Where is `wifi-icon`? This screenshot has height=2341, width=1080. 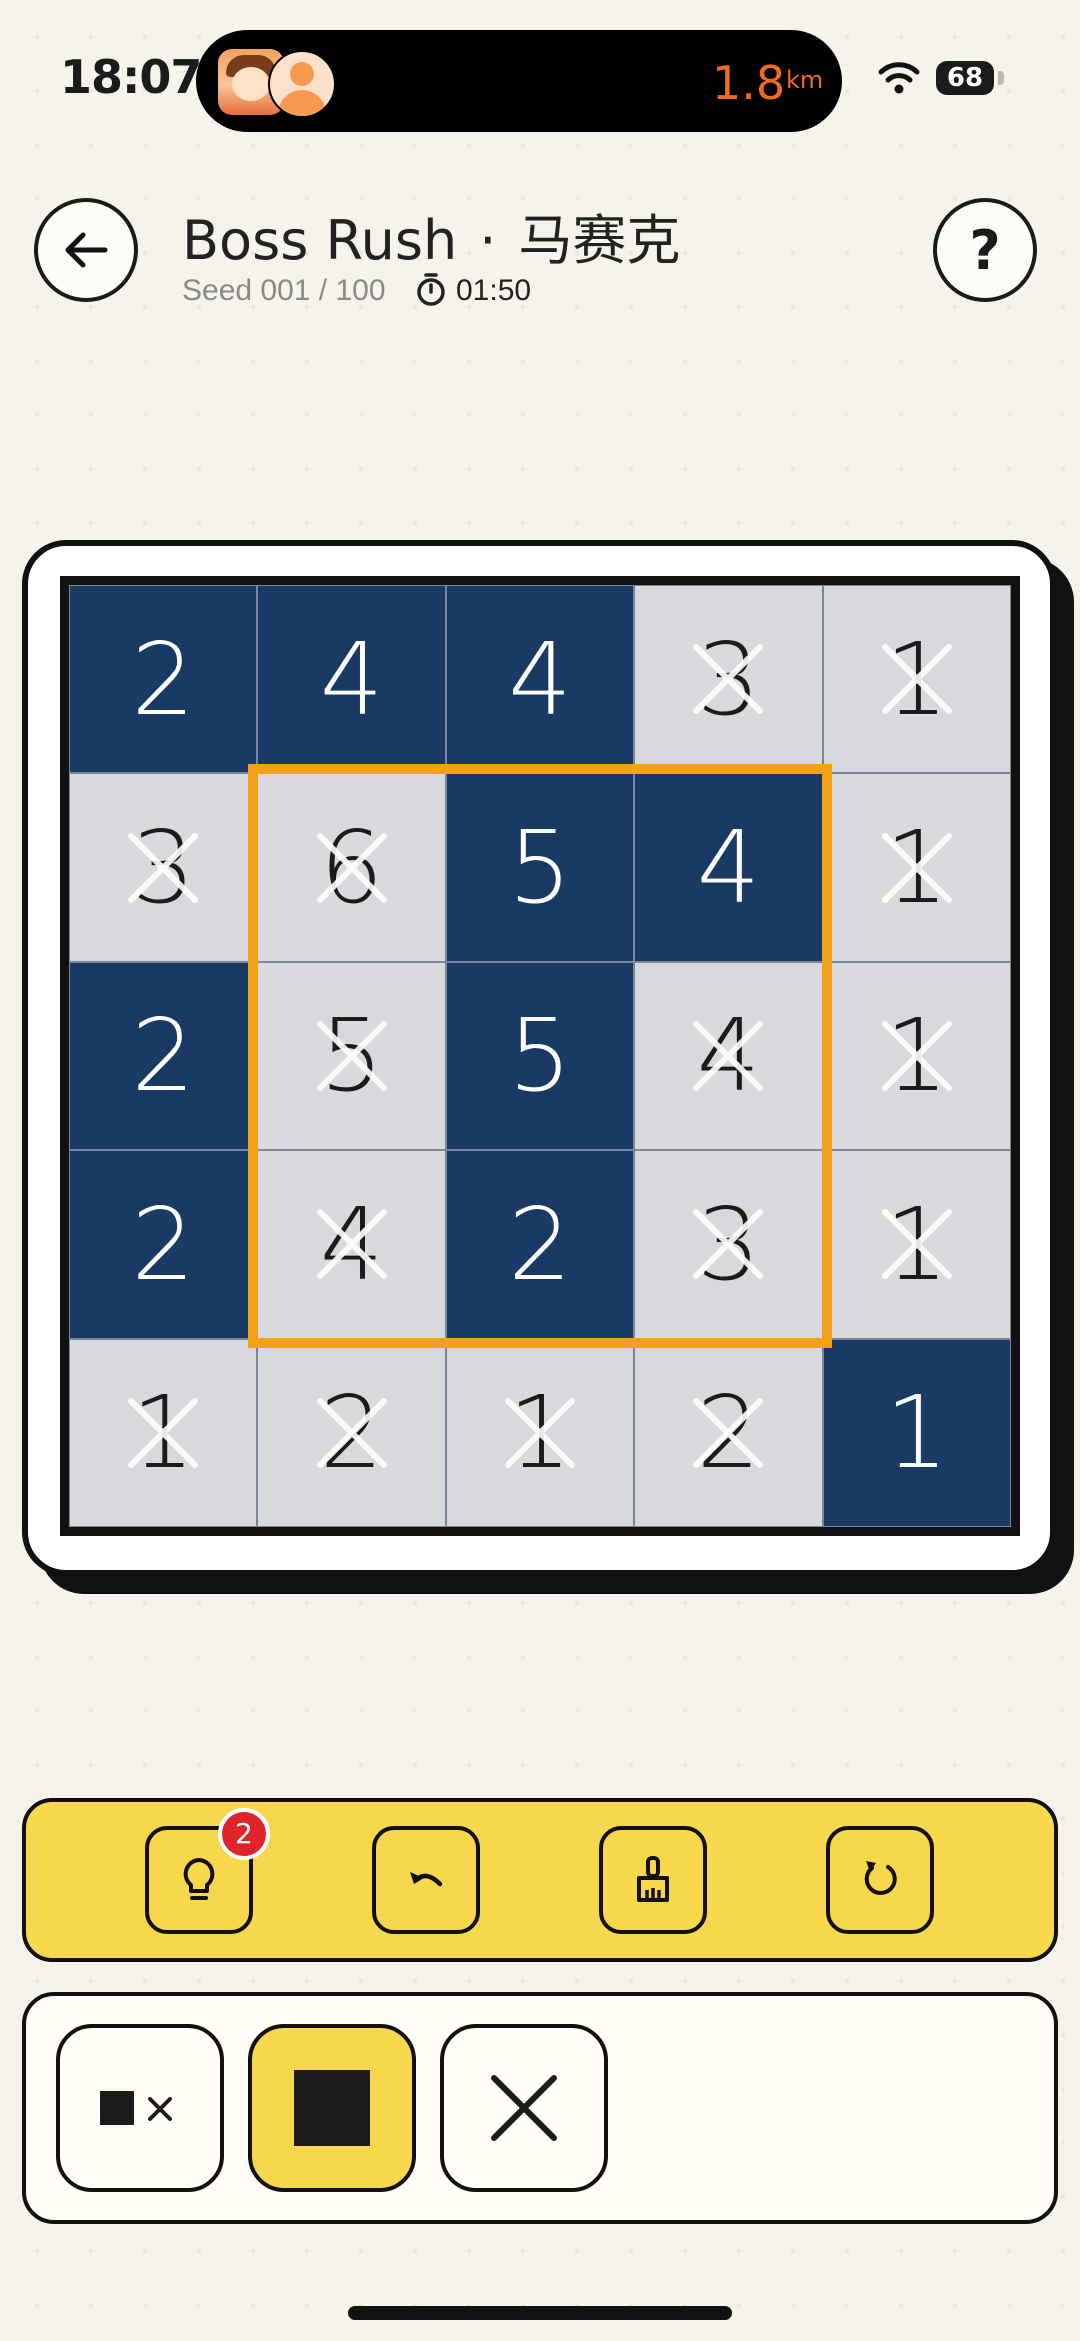 wifi-icon is located at coordinates (899, 78).